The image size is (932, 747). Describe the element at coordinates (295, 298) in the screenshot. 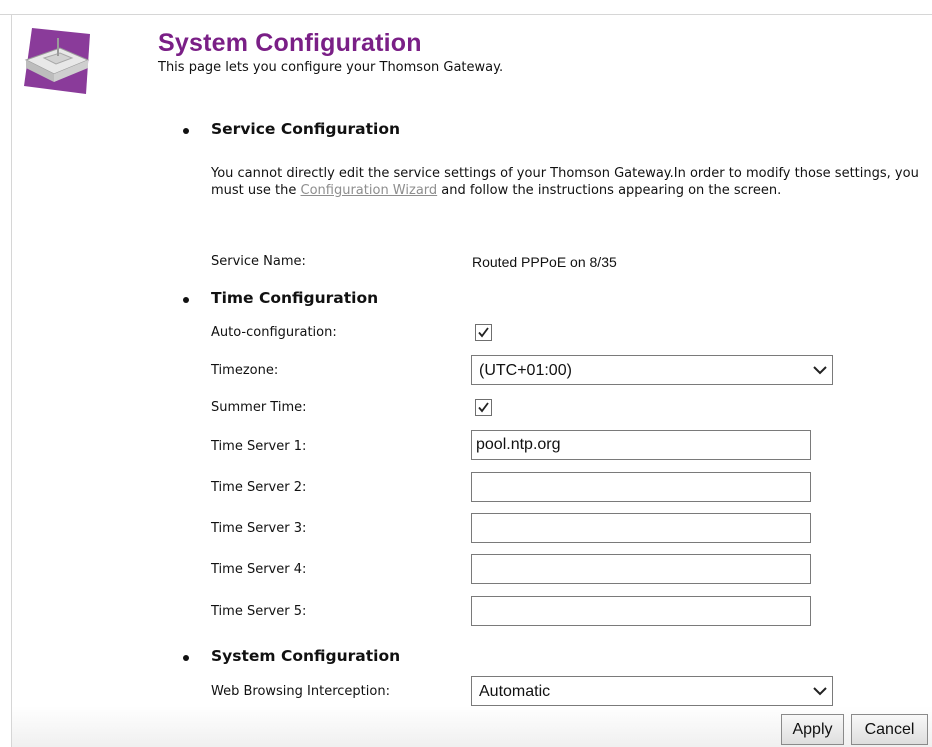

I see `time-configuration-heading: Time Configuration` at that location.